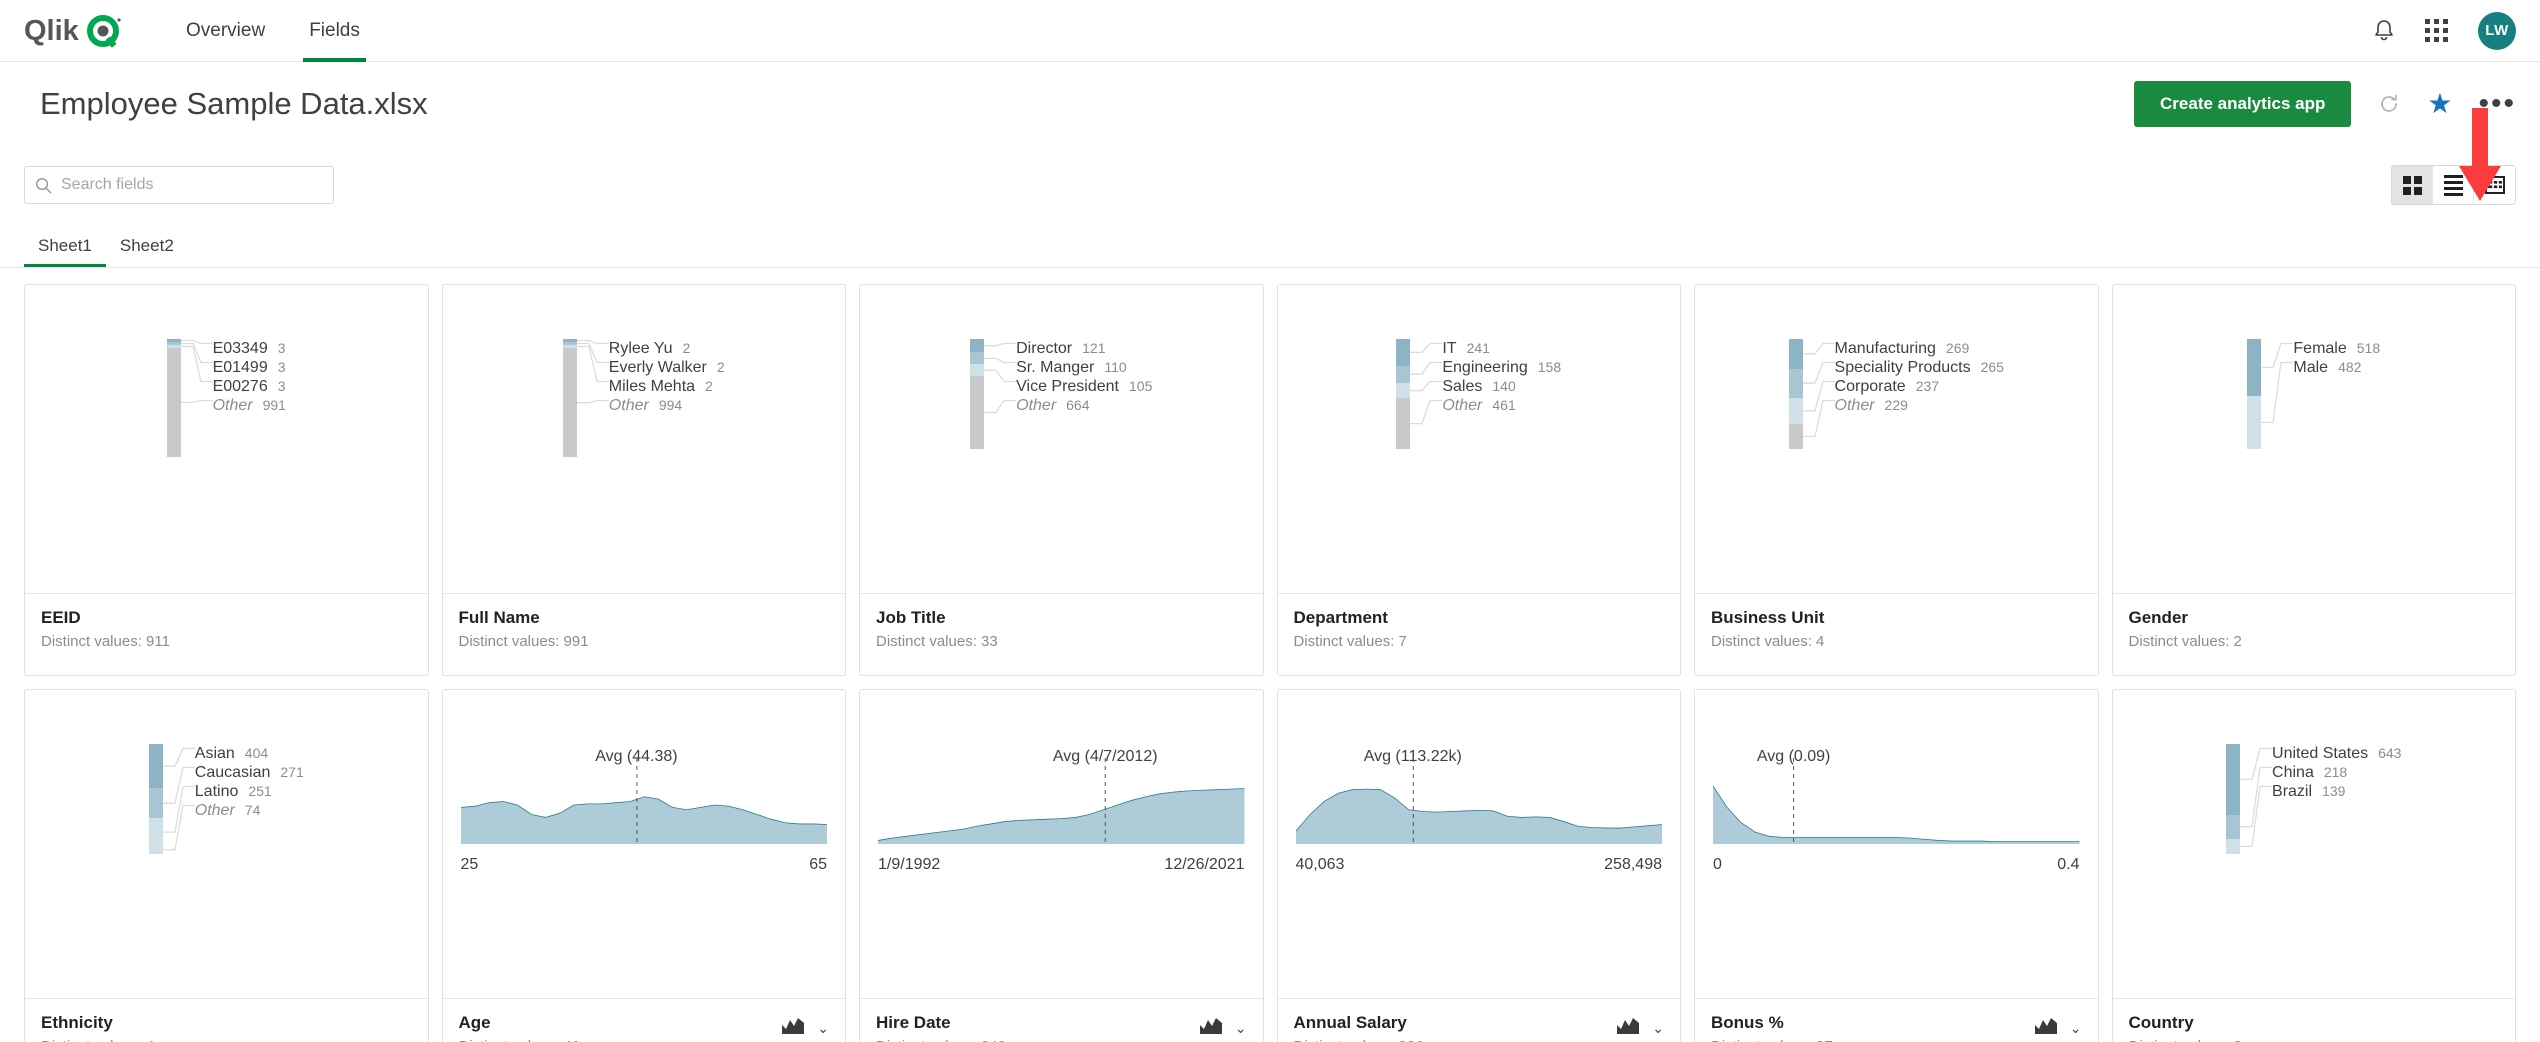  I want to click on category-row: Other 991, so click(249, 405).